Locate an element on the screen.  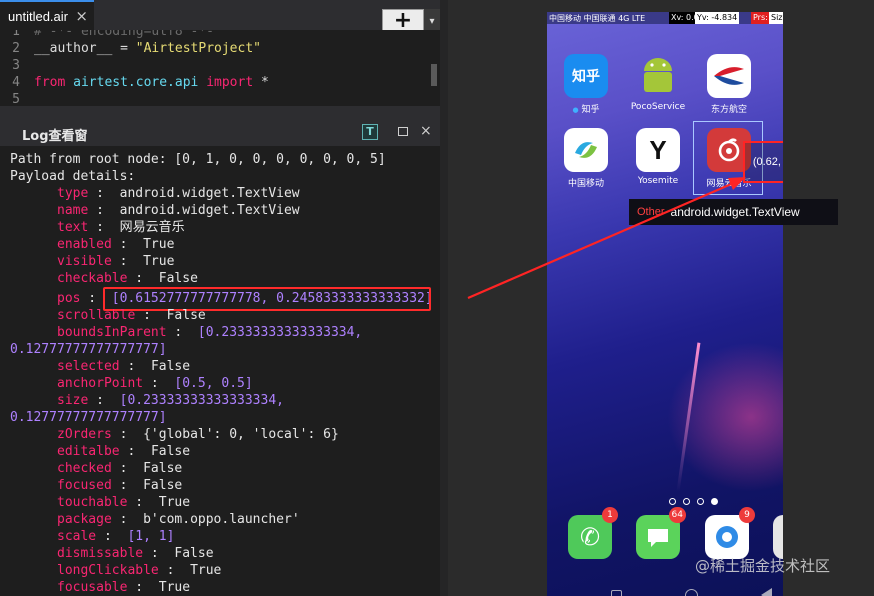
attr-key: checked is located at coordinates (84, 468).